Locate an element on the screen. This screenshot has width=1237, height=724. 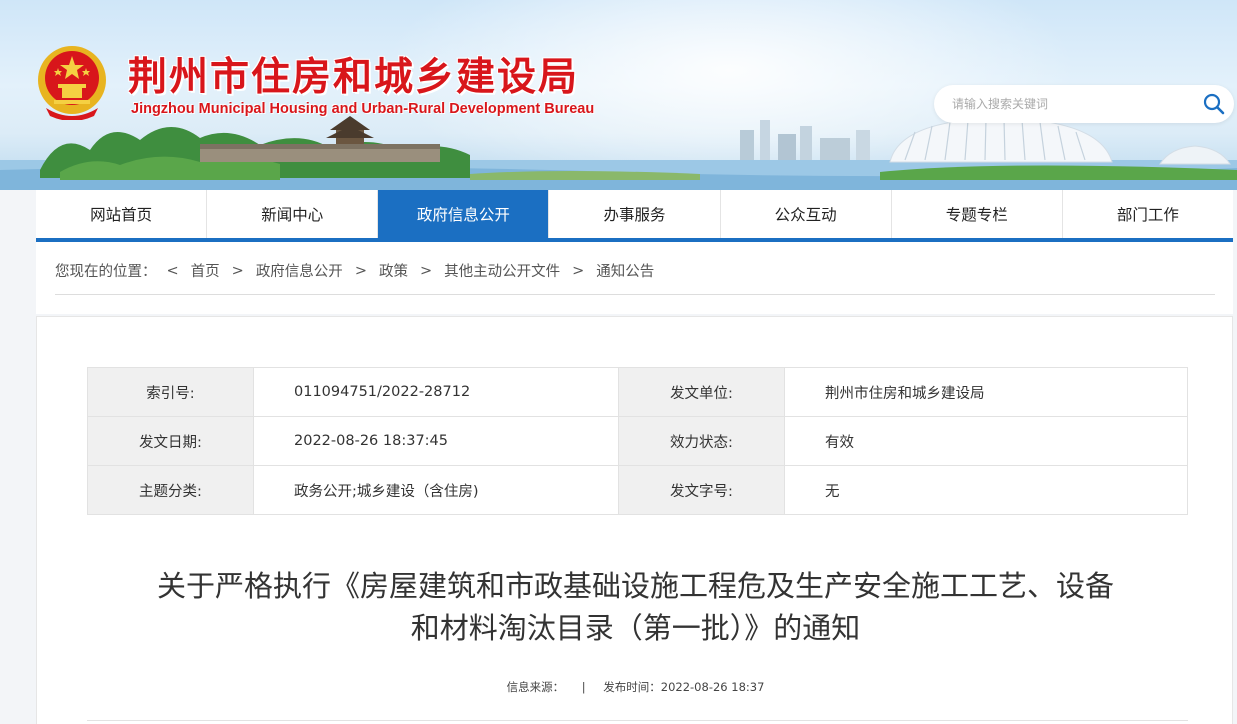
meta-value: 011094751/2022-28712 is located at coordinates (436, 392).